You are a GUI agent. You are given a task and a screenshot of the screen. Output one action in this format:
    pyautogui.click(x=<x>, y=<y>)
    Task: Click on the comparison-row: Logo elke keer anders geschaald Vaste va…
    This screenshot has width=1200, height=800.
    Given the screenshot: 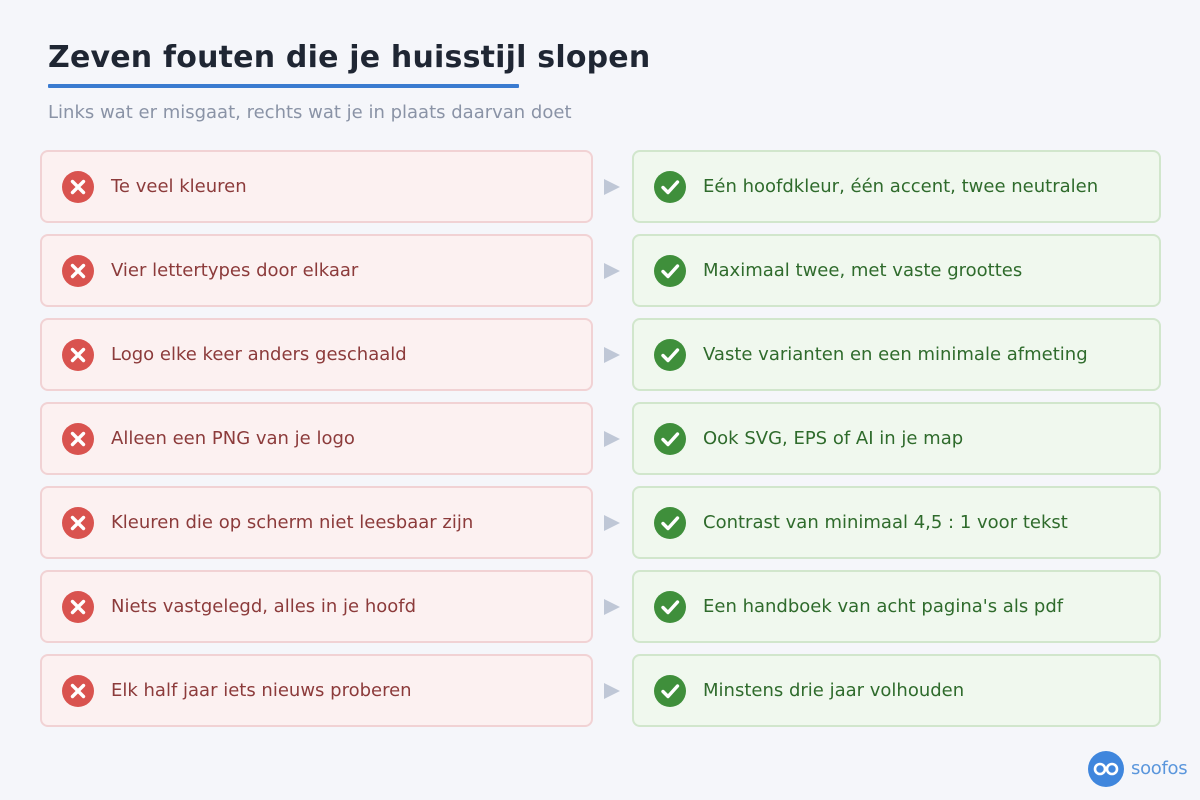 What is the action you would take?
    pyautogui.click(x=600, y=356)
    